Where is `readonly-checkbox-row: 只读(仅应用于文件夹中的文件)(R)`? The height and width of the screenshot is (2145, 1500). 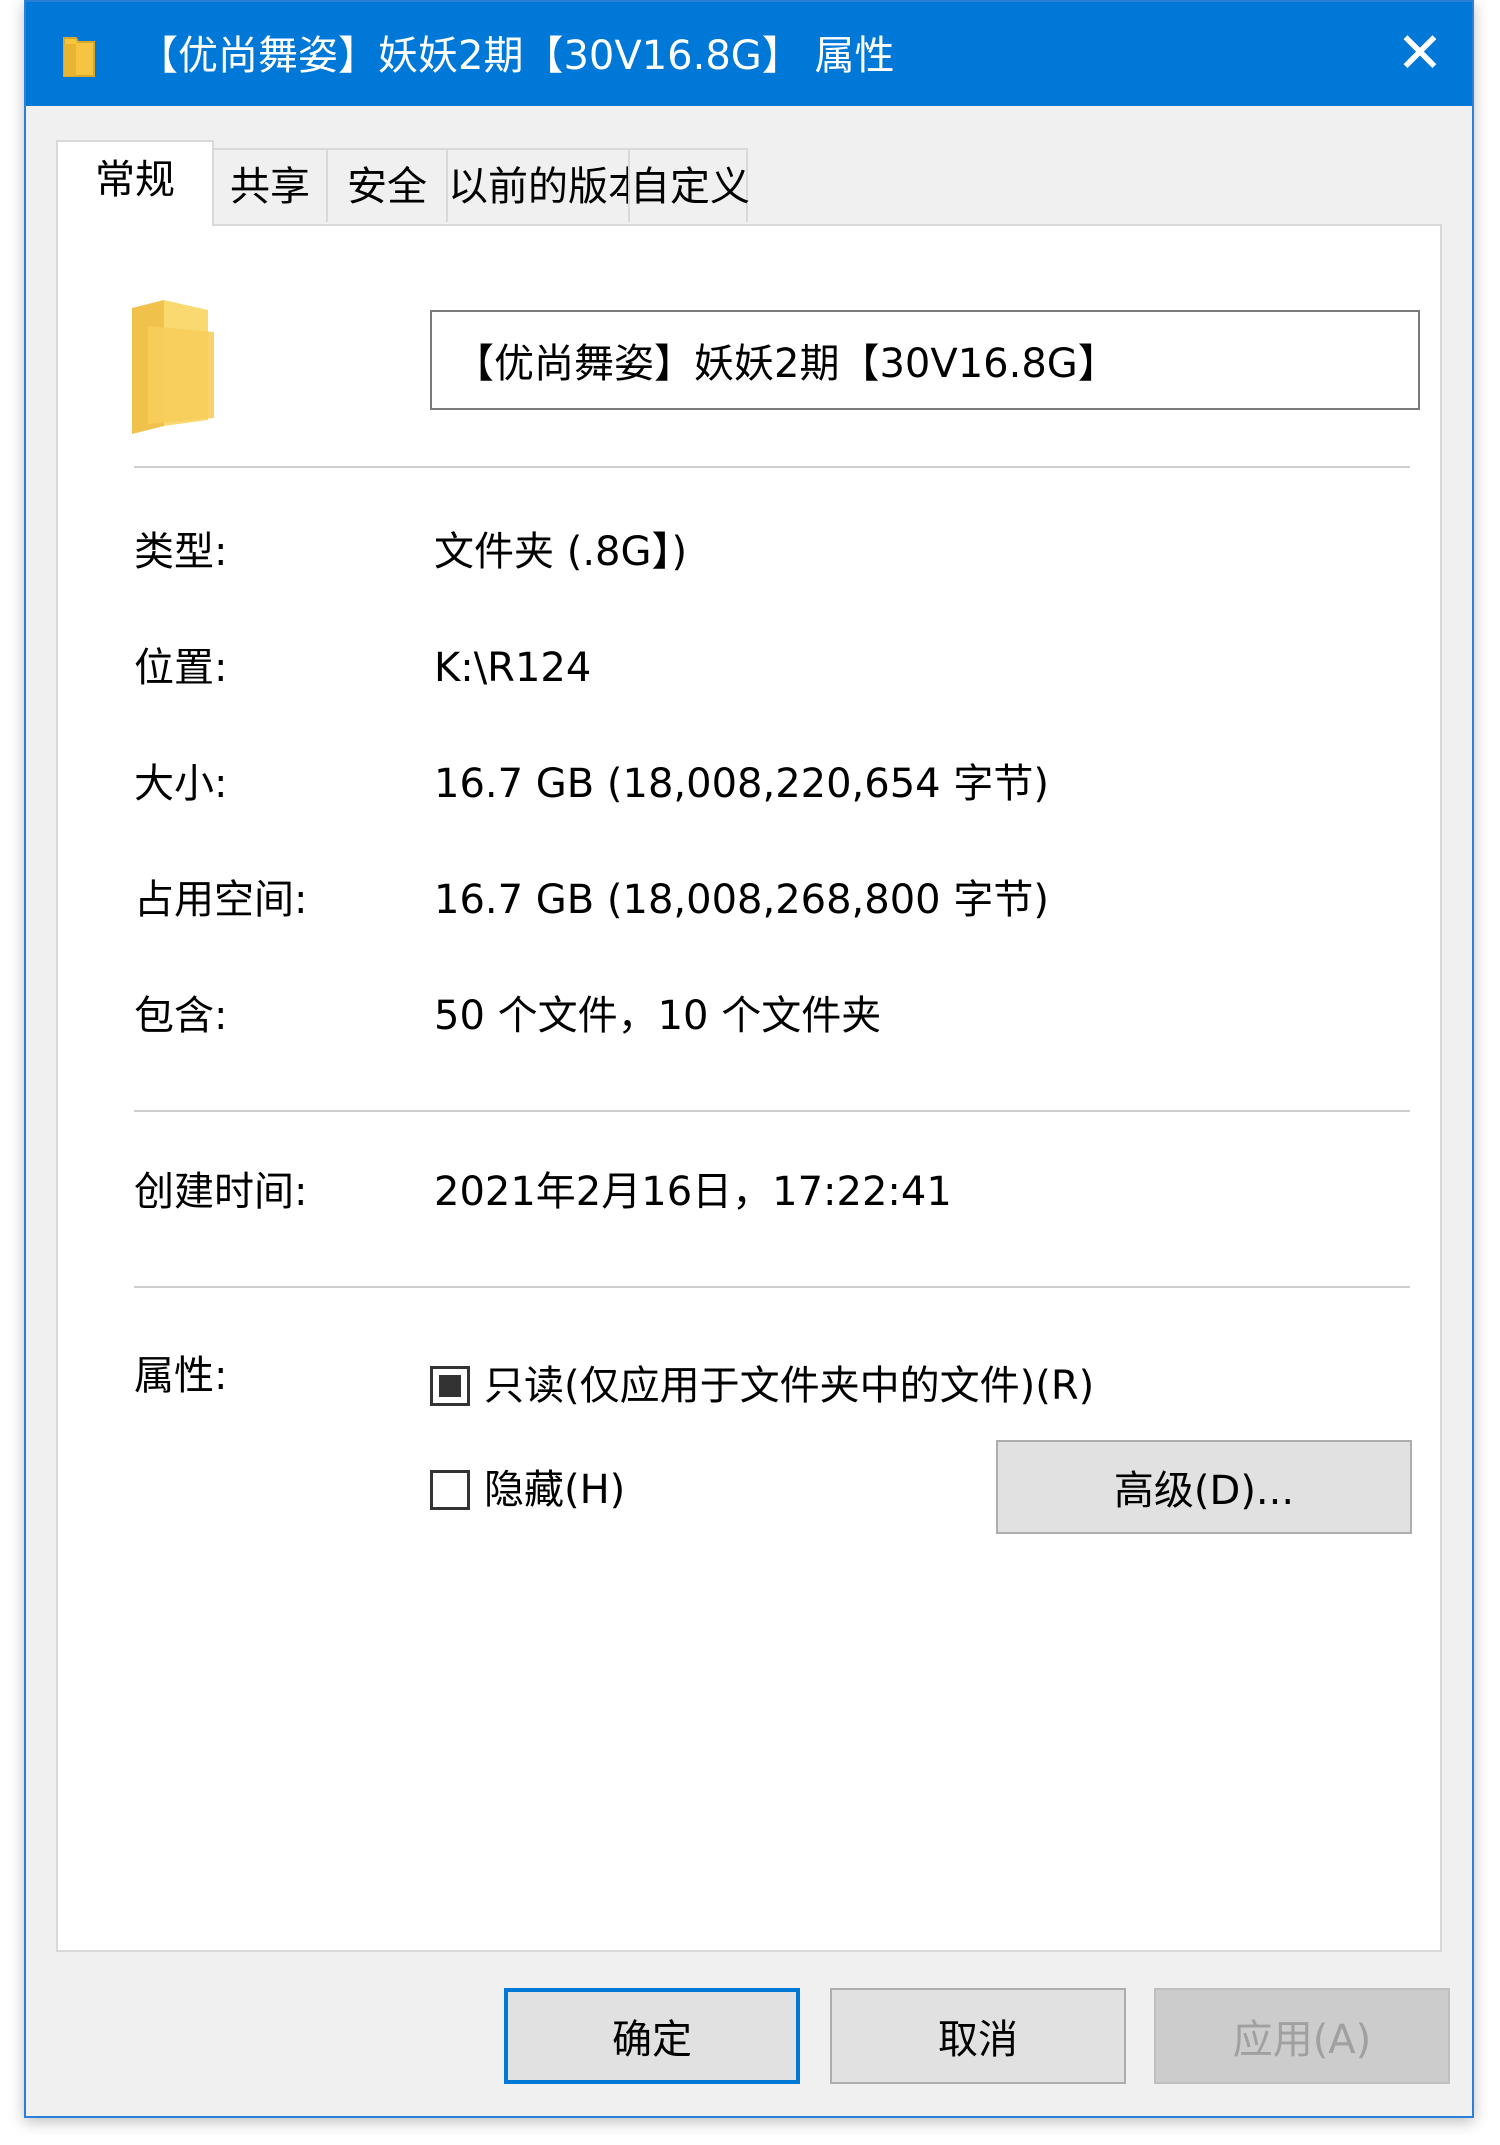
readonly-checkbox-row: 只读(仅应用于文件夹中的文件)(R) is located at coordinates (762, 1386).